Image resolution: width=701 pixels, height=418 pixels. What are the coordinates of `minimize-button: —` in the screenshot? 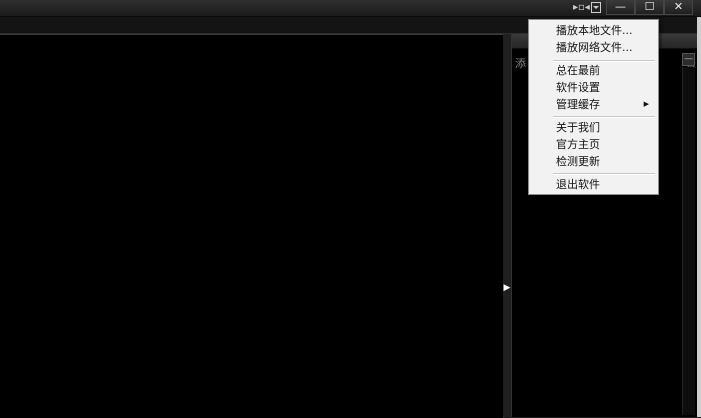 It's located at (620, 7).